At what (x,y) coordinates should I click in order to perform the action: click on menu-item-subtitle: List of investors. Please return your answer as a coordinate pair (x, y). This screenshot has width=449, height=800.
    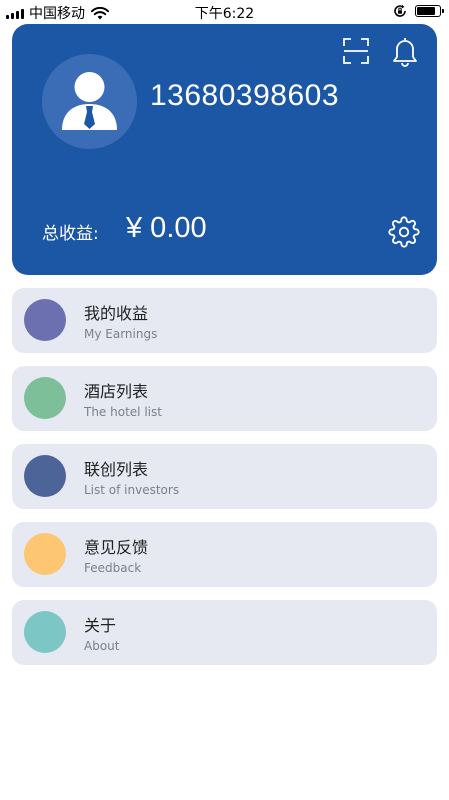
    Looking at the image, I should click on (132, 490).